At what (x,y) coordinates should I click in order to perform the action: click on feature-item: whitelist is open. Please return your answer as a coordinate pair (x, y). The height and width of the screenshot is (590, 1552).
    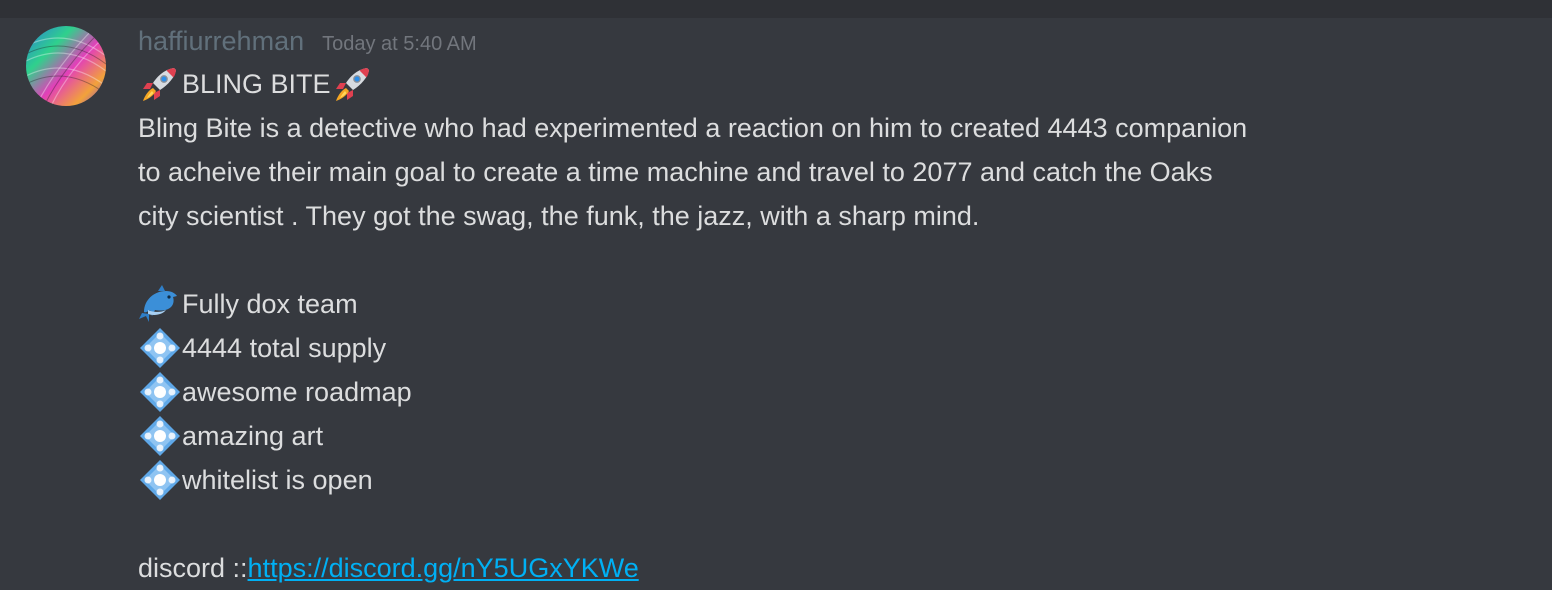
    Looking at the image, I should click on (783, 480).